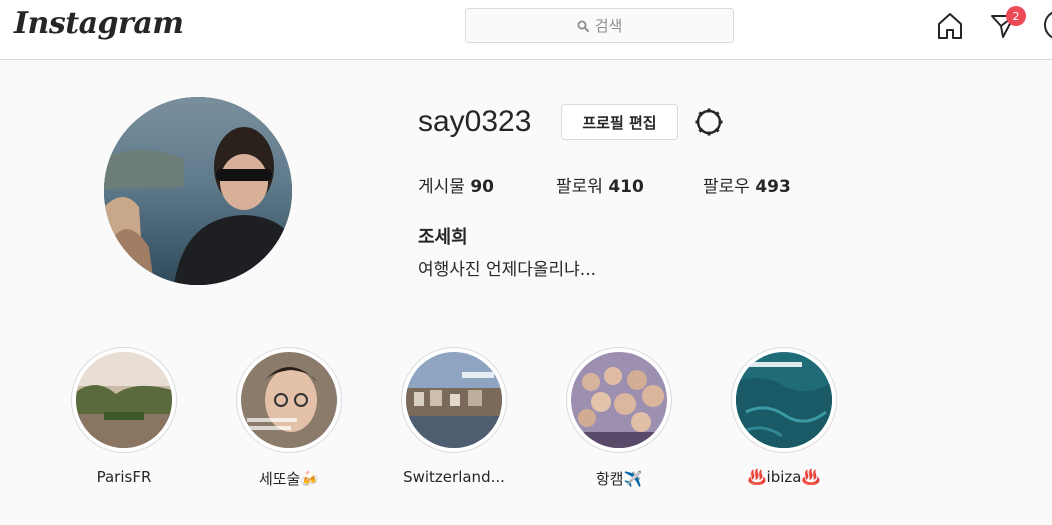  I want to click on search-input: 검색, so click(599, 25).